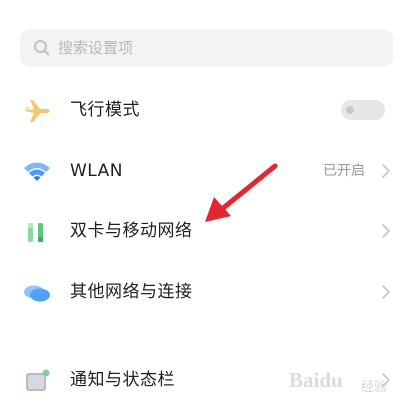 This screenshot has height=416, width=405. I want to click on settings-row-airplane-mode: 飞行模式, so click(202, 110).